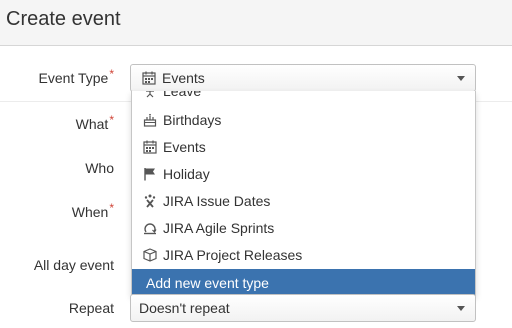 This screenshot has height=328, width=512. Describe the element at coordinates (184, 308) in the screenshot. I see `repeat-value: Doesn't repeat` at that location.